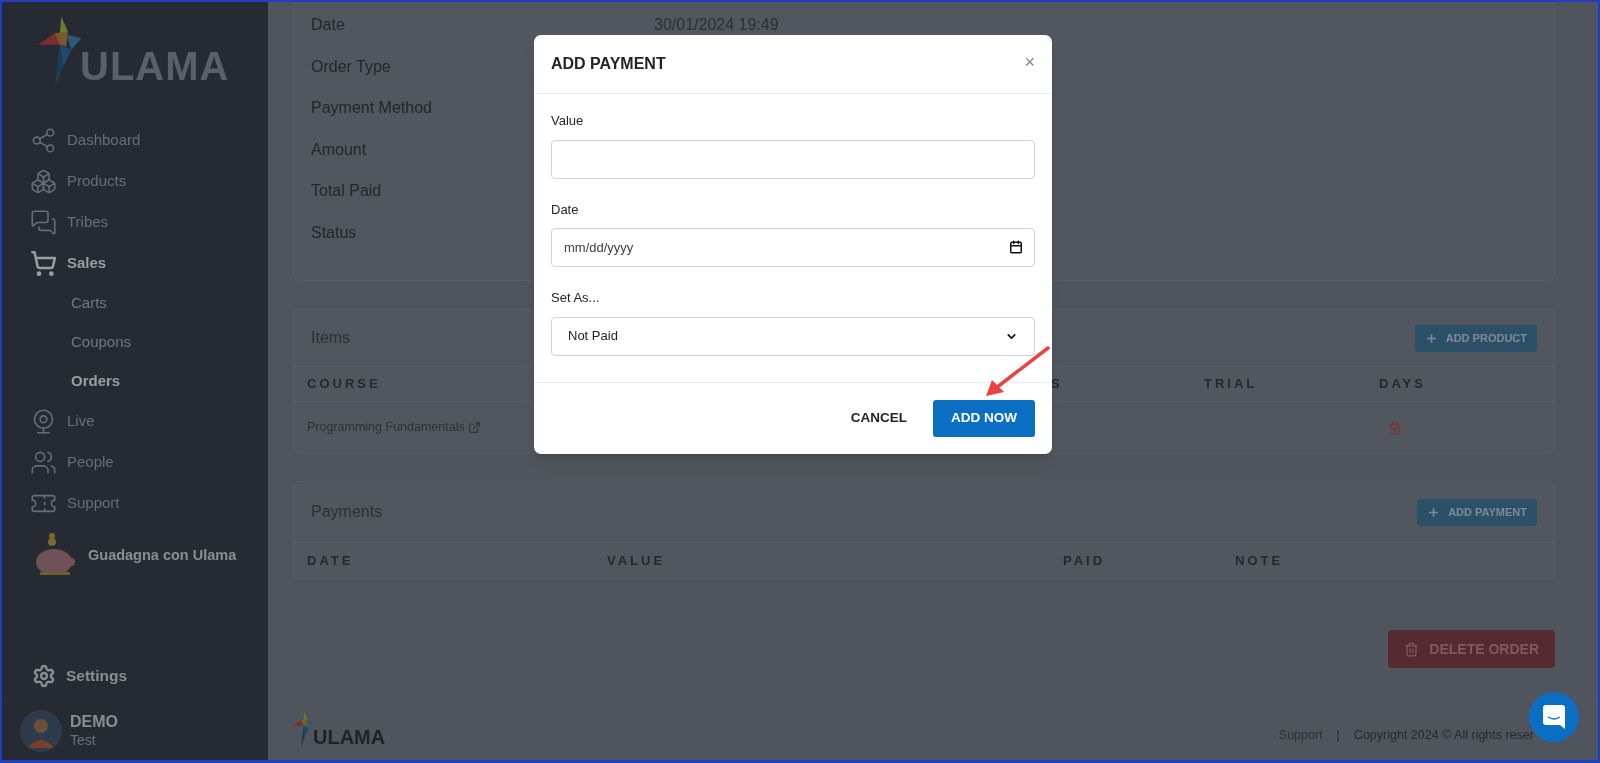 This screenshot has width=1600, height=763. What do you see at coordinates (565, 209) in the screenshot?
I see `field-label: Date` at bounding box center [565, 209].